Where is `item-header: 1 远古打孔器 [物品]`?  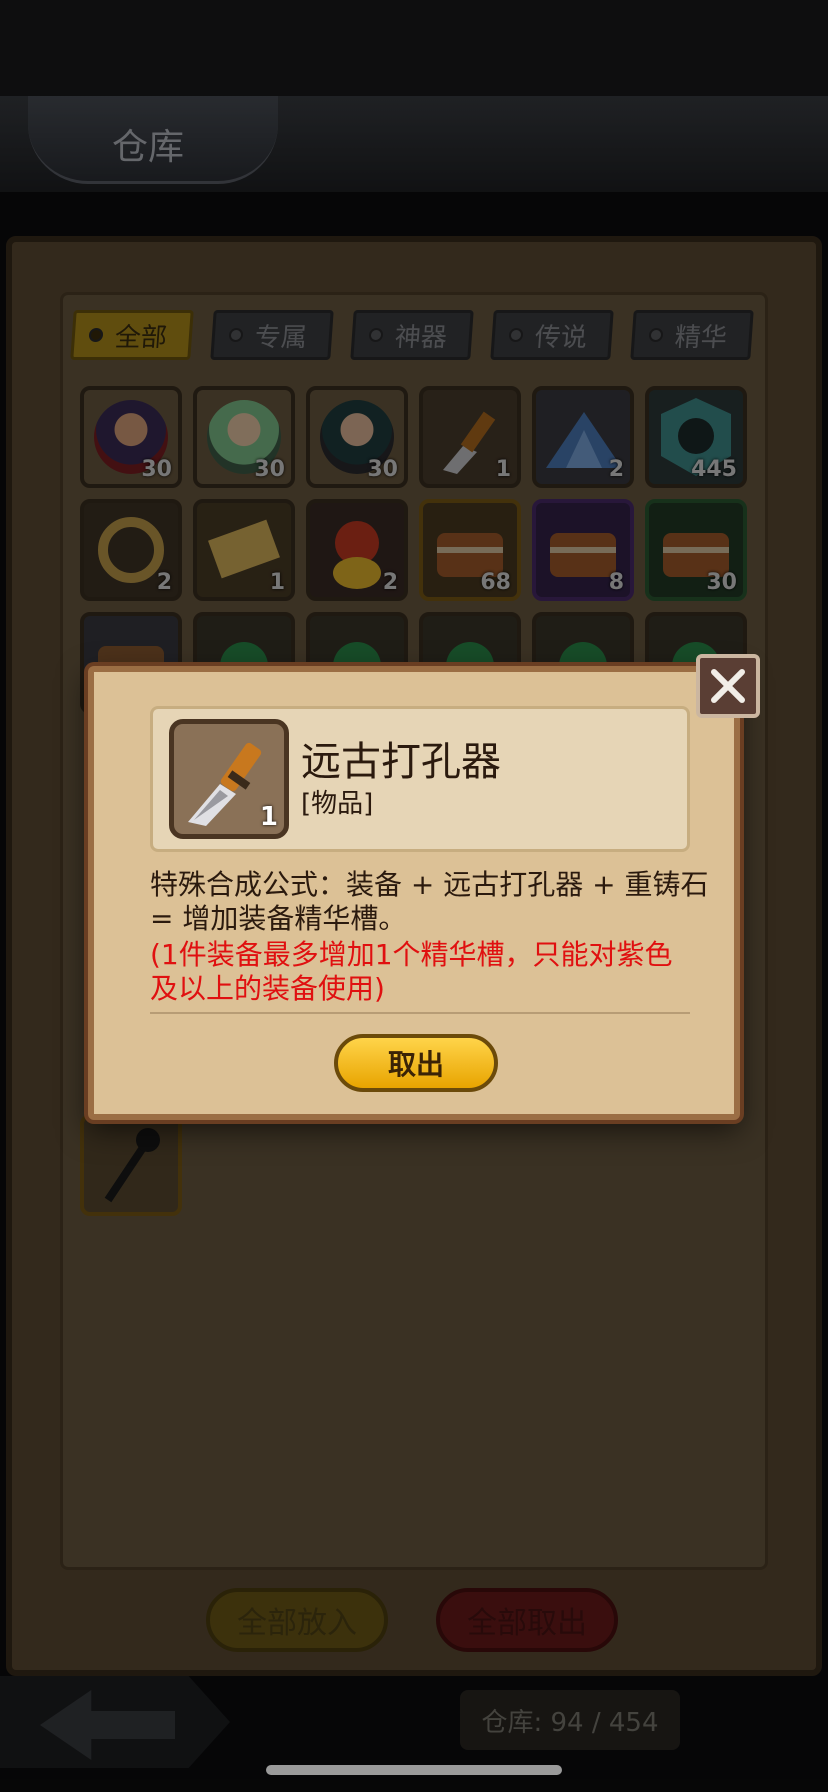
item-header: 1 远古打孔器 [物品] is located at coordinates (420, 779).